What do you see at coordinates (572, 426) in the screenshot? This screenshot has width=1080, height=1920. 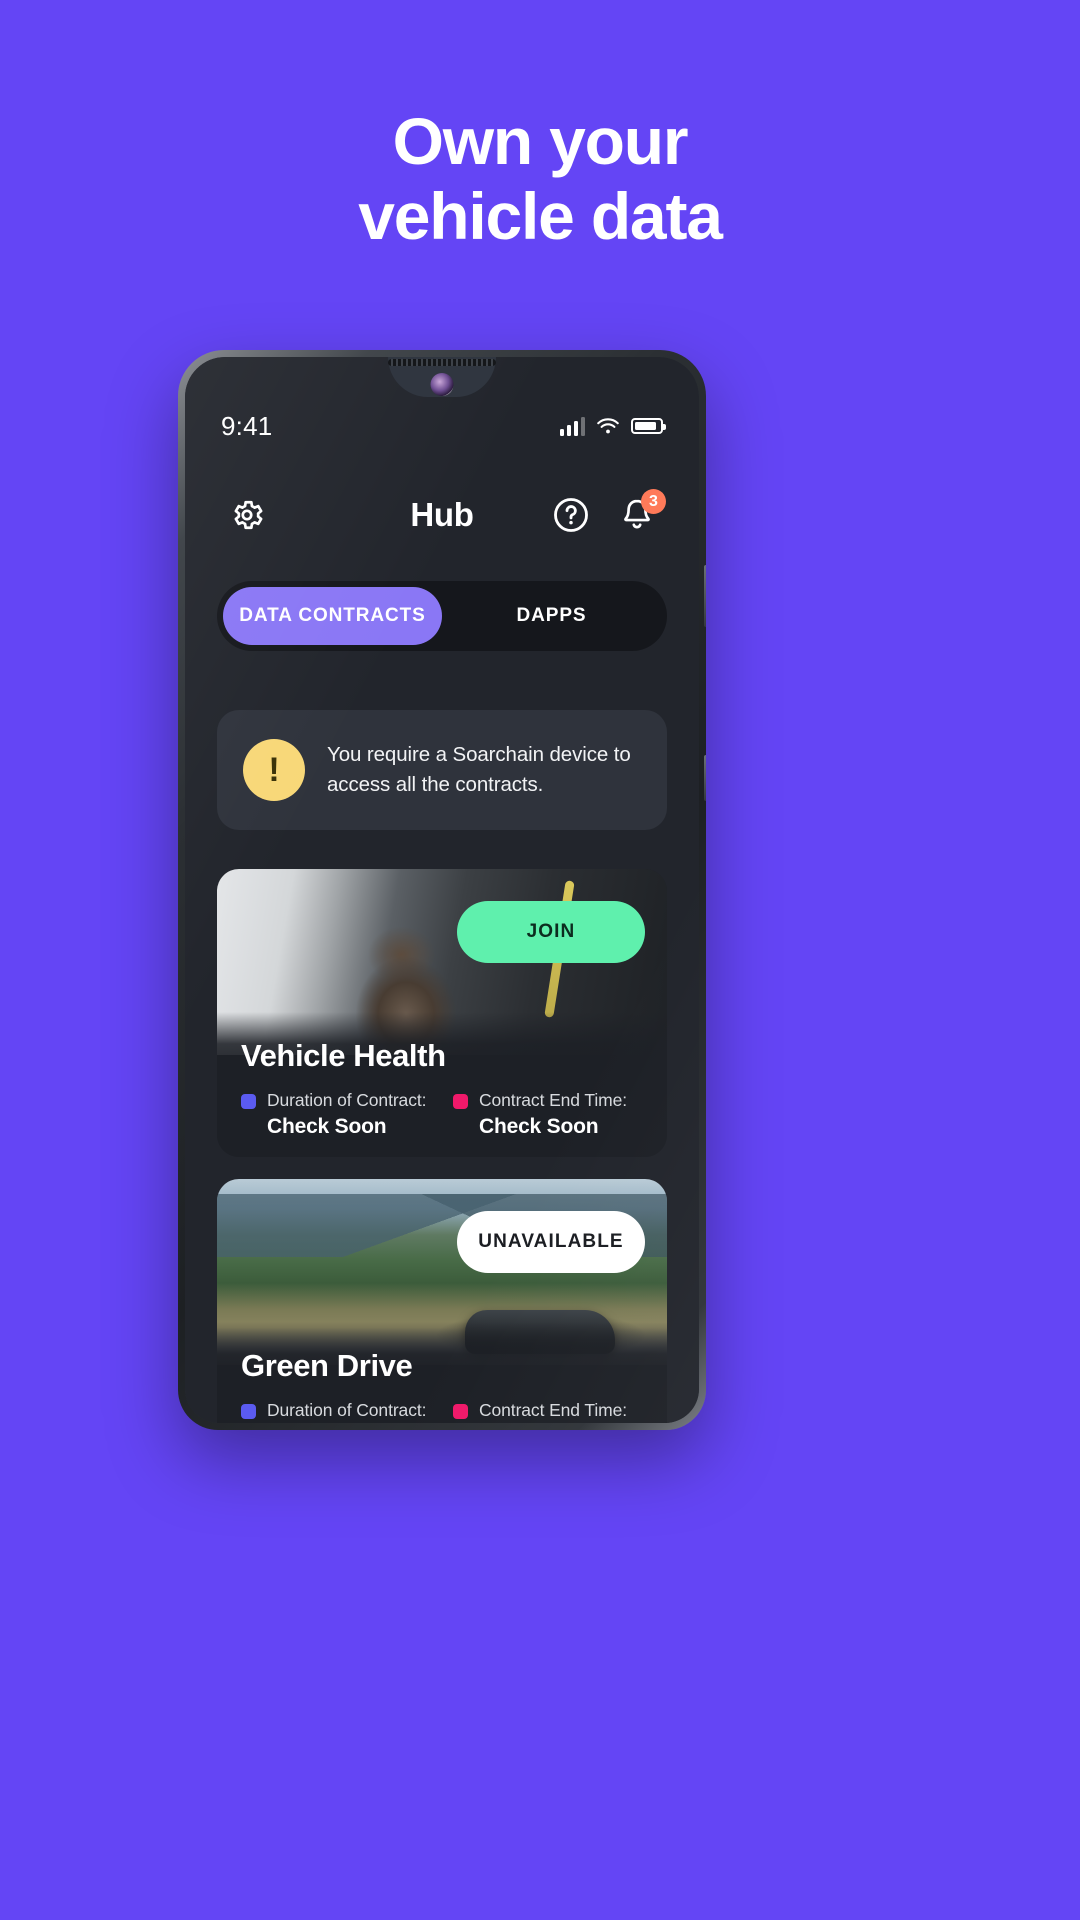 I see `signal-bars-icon` at bounding box center [572, 426].